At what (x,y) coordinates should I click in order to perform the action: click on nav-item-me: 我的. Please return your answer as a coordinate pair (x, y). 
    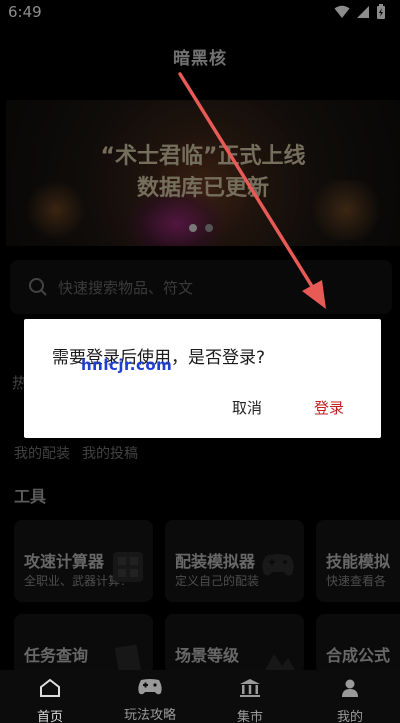
    Looking at the image, I should click on (350, 700).